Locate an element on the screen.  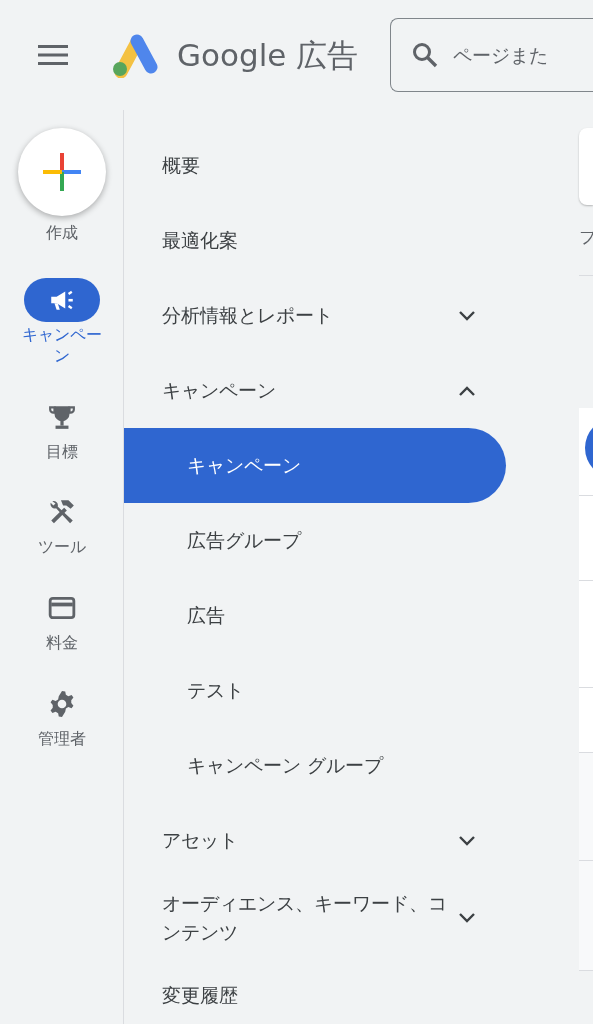
nav-item: 広告グループ is located at coordinates (315, 540).